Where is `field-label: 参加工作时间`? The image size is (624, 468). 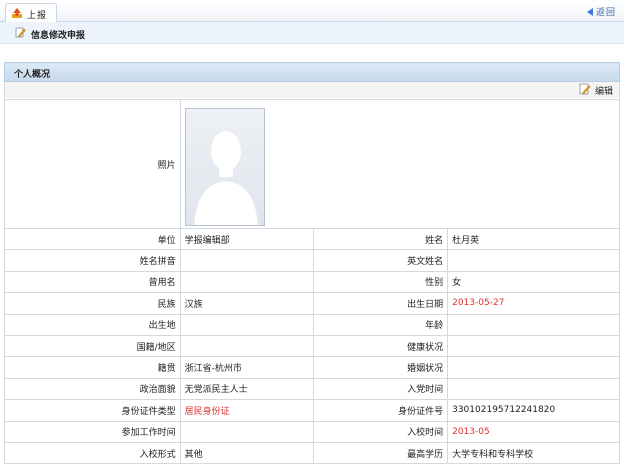
field-label: 参加工作时间 is located at coordinates (92, 431).